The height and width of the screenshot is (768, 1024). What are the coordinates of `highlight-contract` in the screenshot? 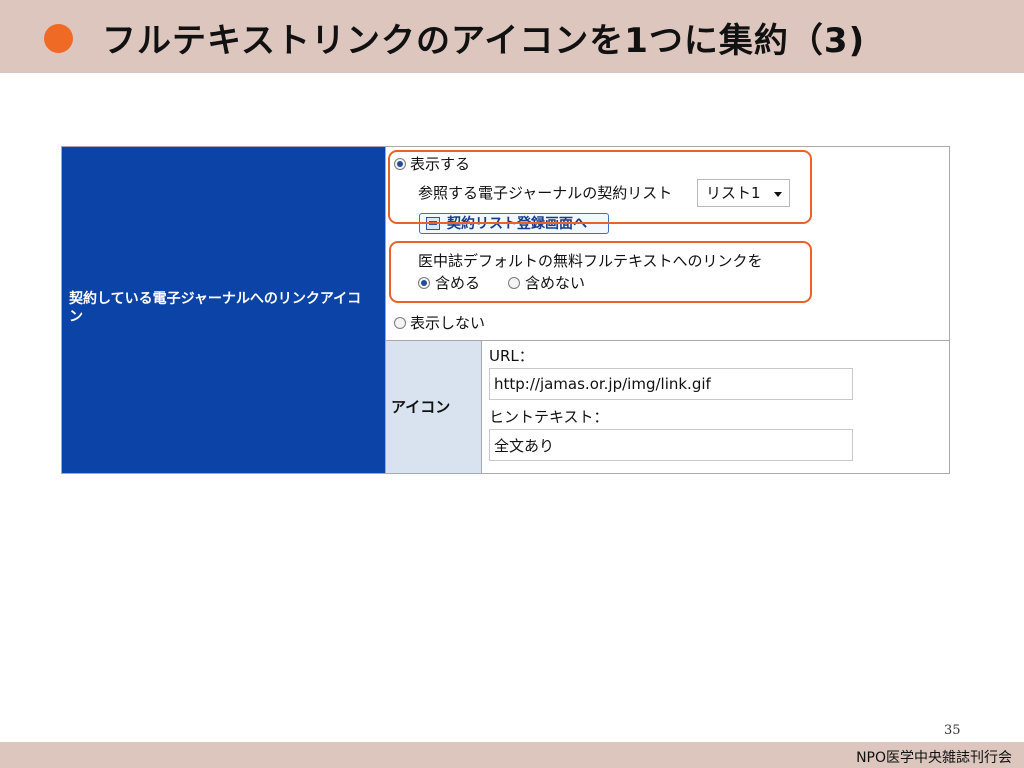 It's located at (600, 187).